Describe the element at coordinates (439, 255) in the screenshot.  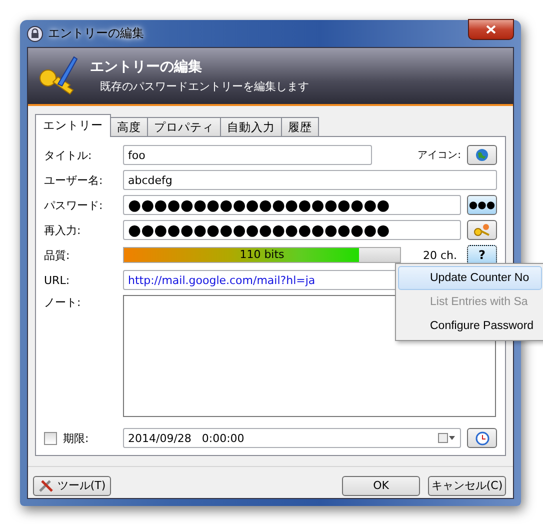
I see `length-reading: 20 ch.` at that location.